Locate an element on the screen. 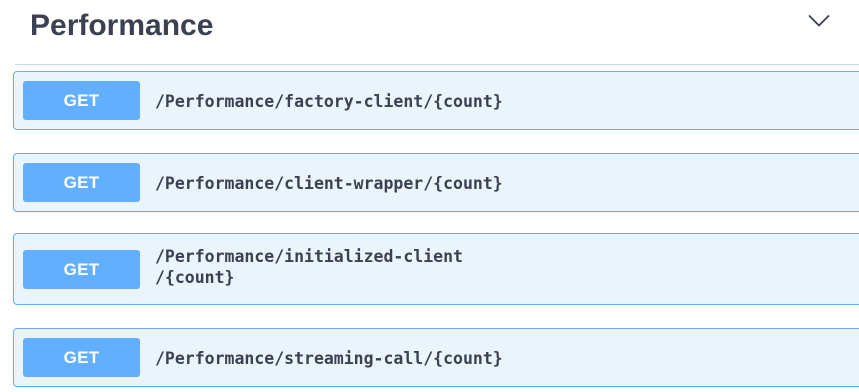  operation-path: /Performance/initialized-client /{count} is located at coordinates (309, 267).